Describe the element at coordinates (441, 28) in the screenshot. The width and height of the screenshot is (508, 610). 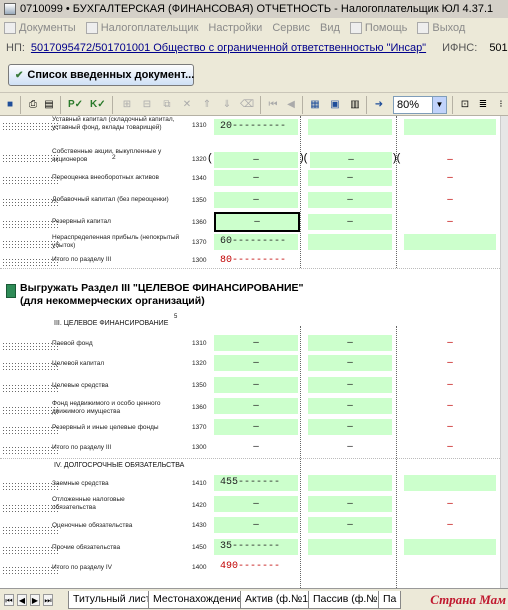
I see `menu-exit: Выход` at that location.